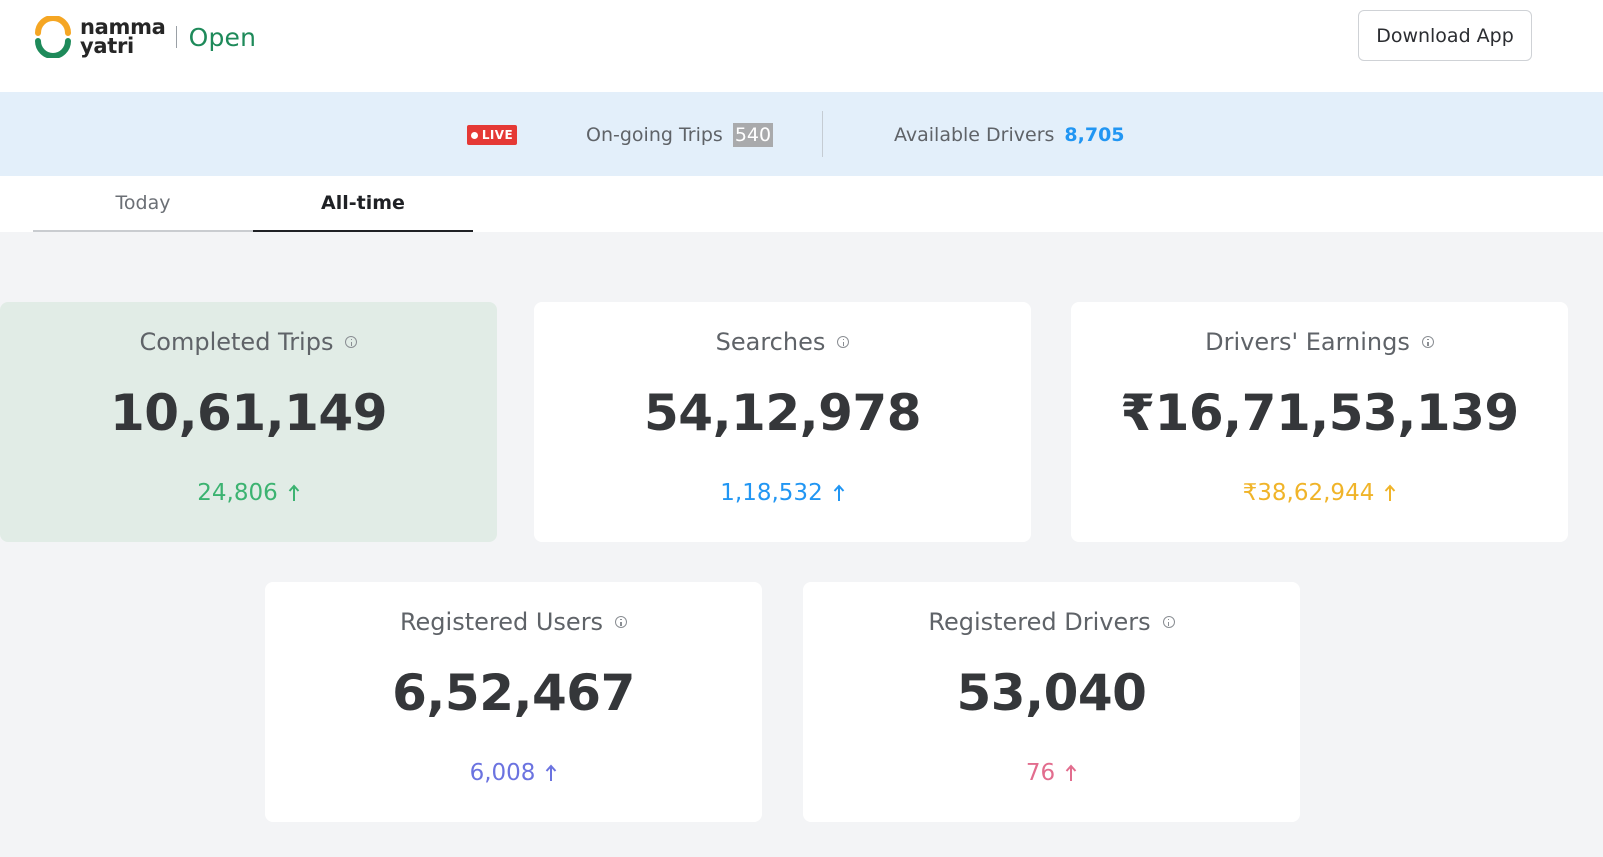 Image resolution: width=1603 pixels, height=857 pixels. I want to click on card-delta-value: 1,18,532, so click(771, 493).